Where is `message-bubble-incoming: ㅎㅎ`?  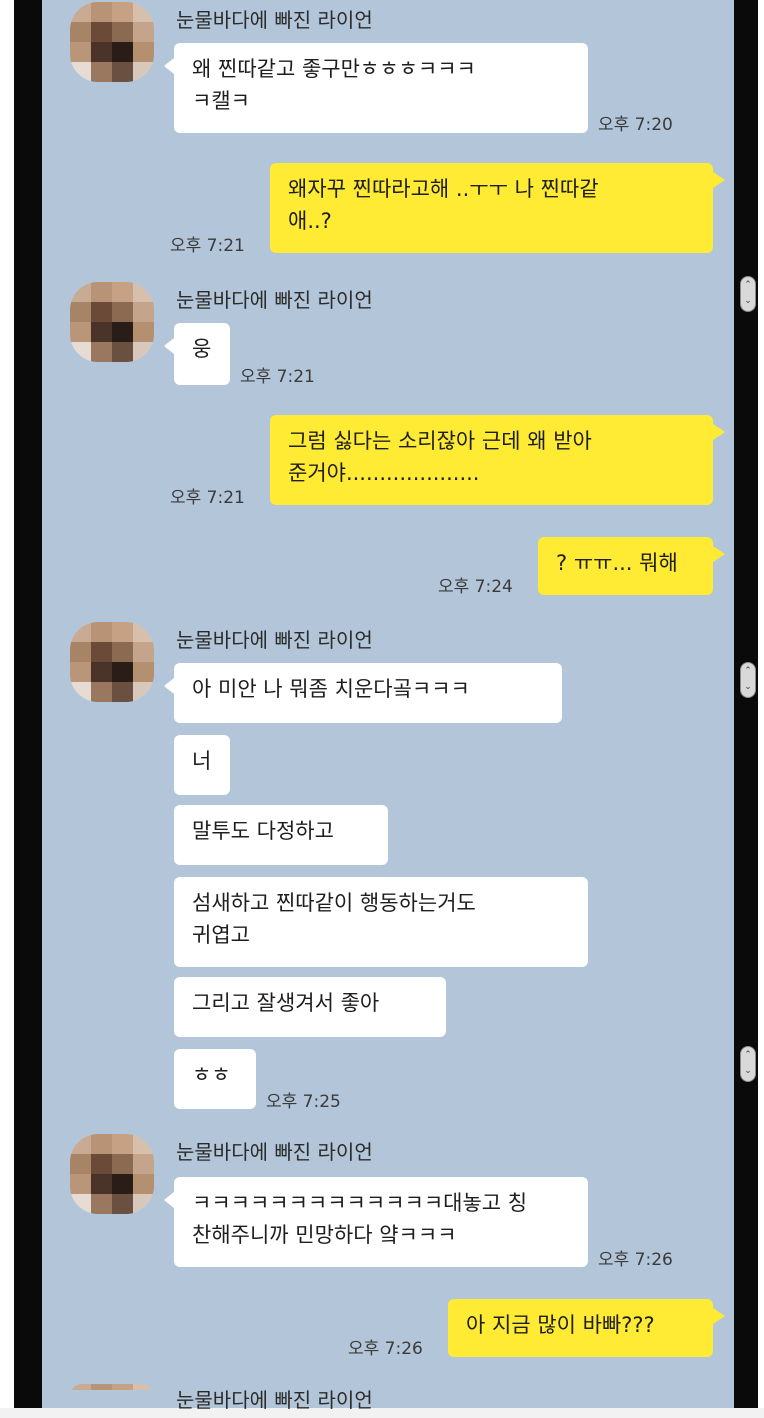
message-bubble-incoming: ㅎㅎ is located at coordinates (215, 1079).